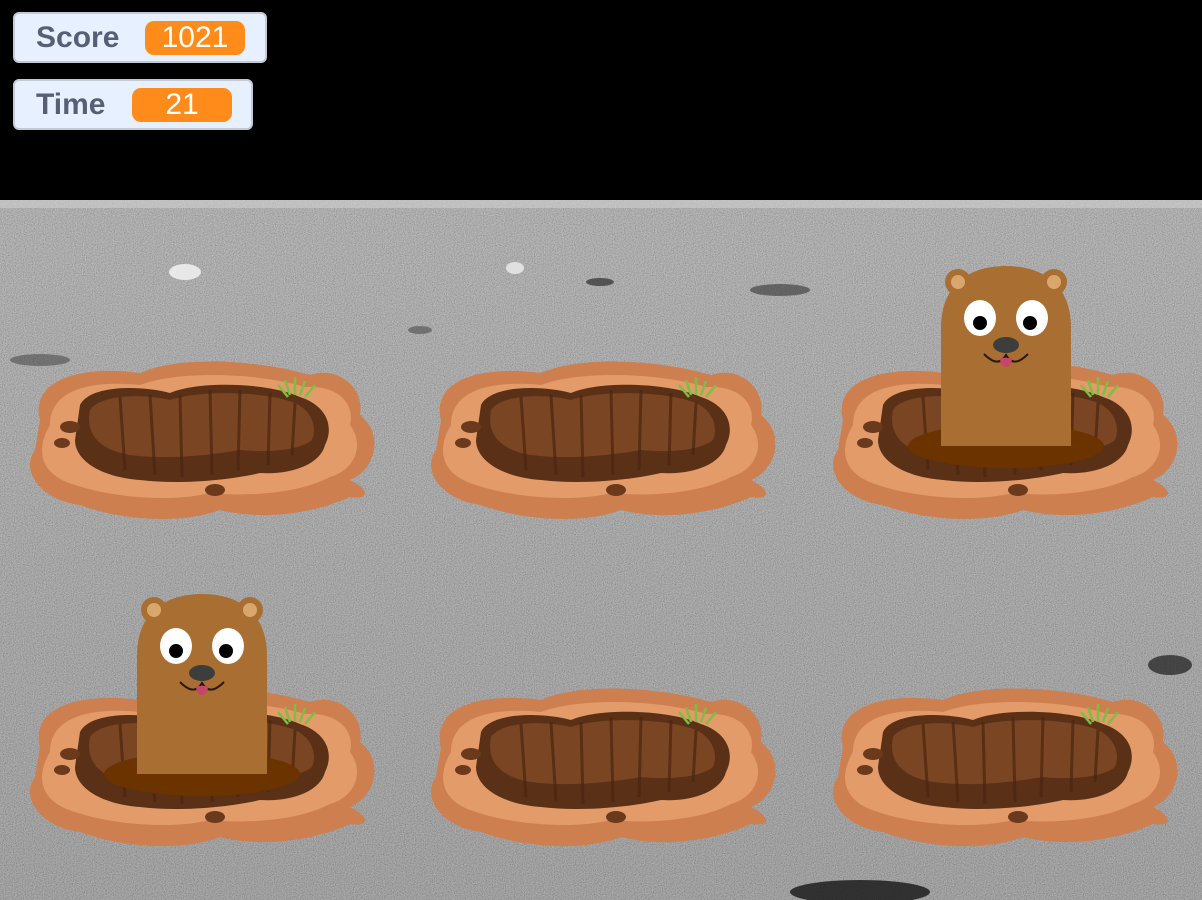 This screenshot has width=1202, height=900. What do you see at coordinates (1005, 767) in the screenshot?
I see `mole-hole-bottom-right` at bounding box center [1005, 767].